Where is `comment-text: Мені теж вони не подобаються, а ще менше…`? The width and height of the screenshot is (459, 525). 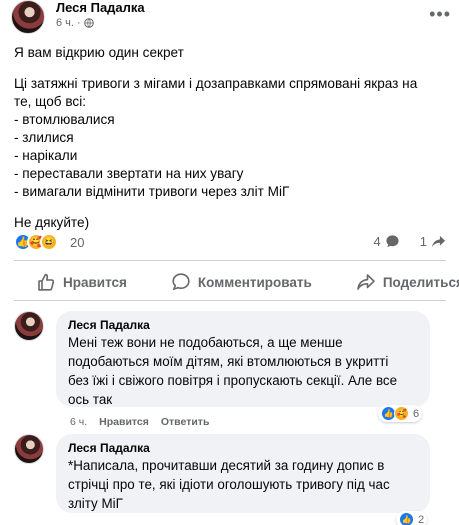 comment-text: Мені теж вони не подобаються, а ще менше… is located at coordinates (233, 371).